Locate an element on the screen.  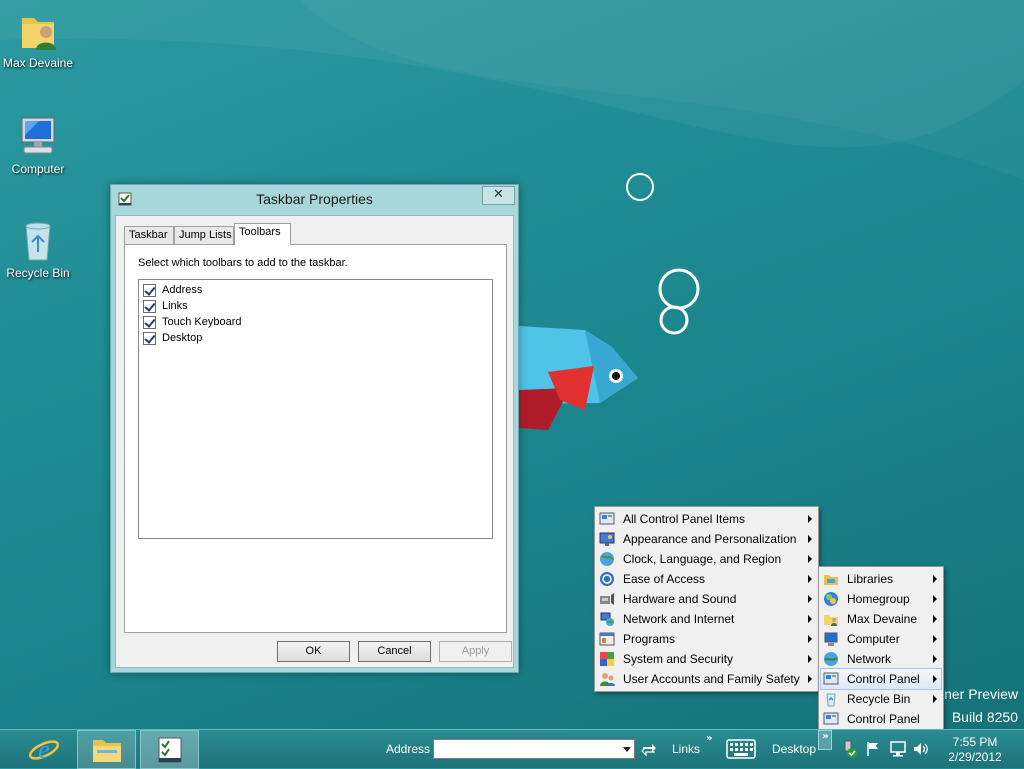
links-chevron-icon: » is located at coordinates (709, 738).